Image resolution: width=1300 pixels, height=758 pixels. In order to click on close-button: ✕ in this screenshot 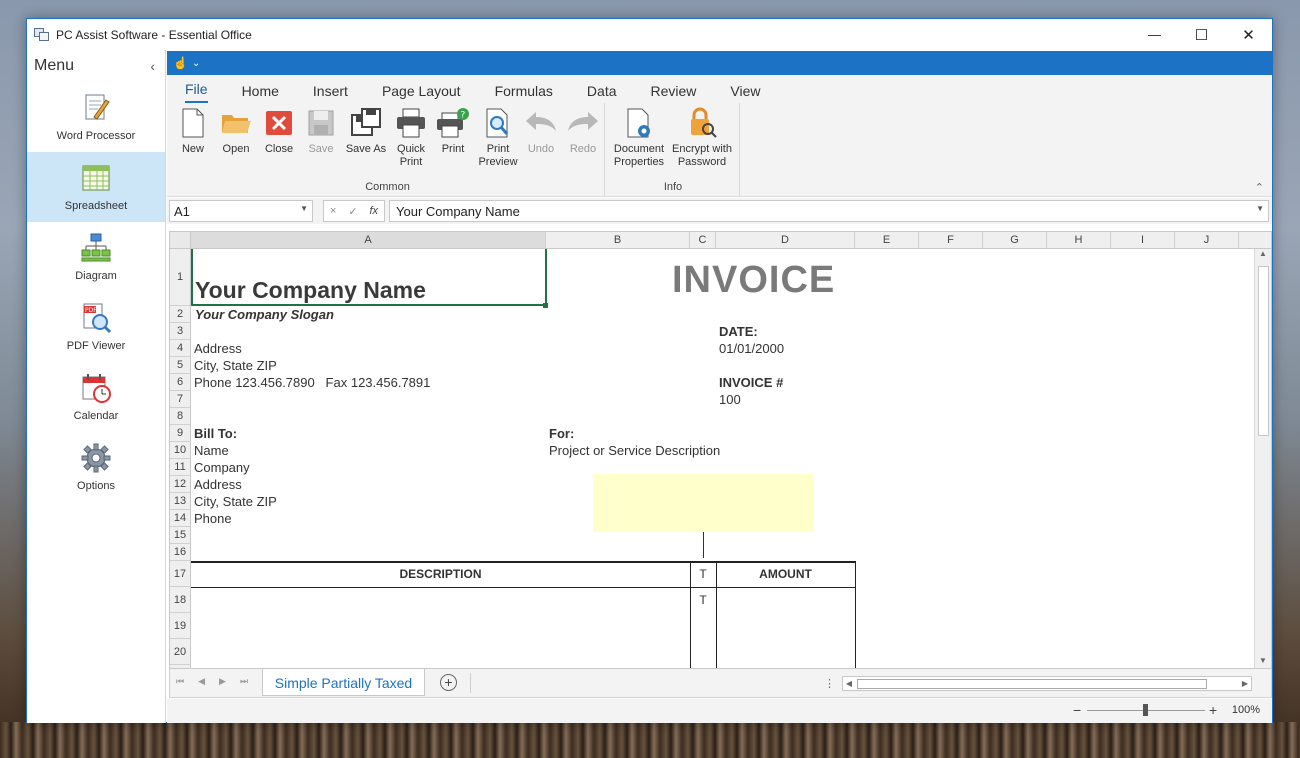, I will do `click(1248, 34)`.